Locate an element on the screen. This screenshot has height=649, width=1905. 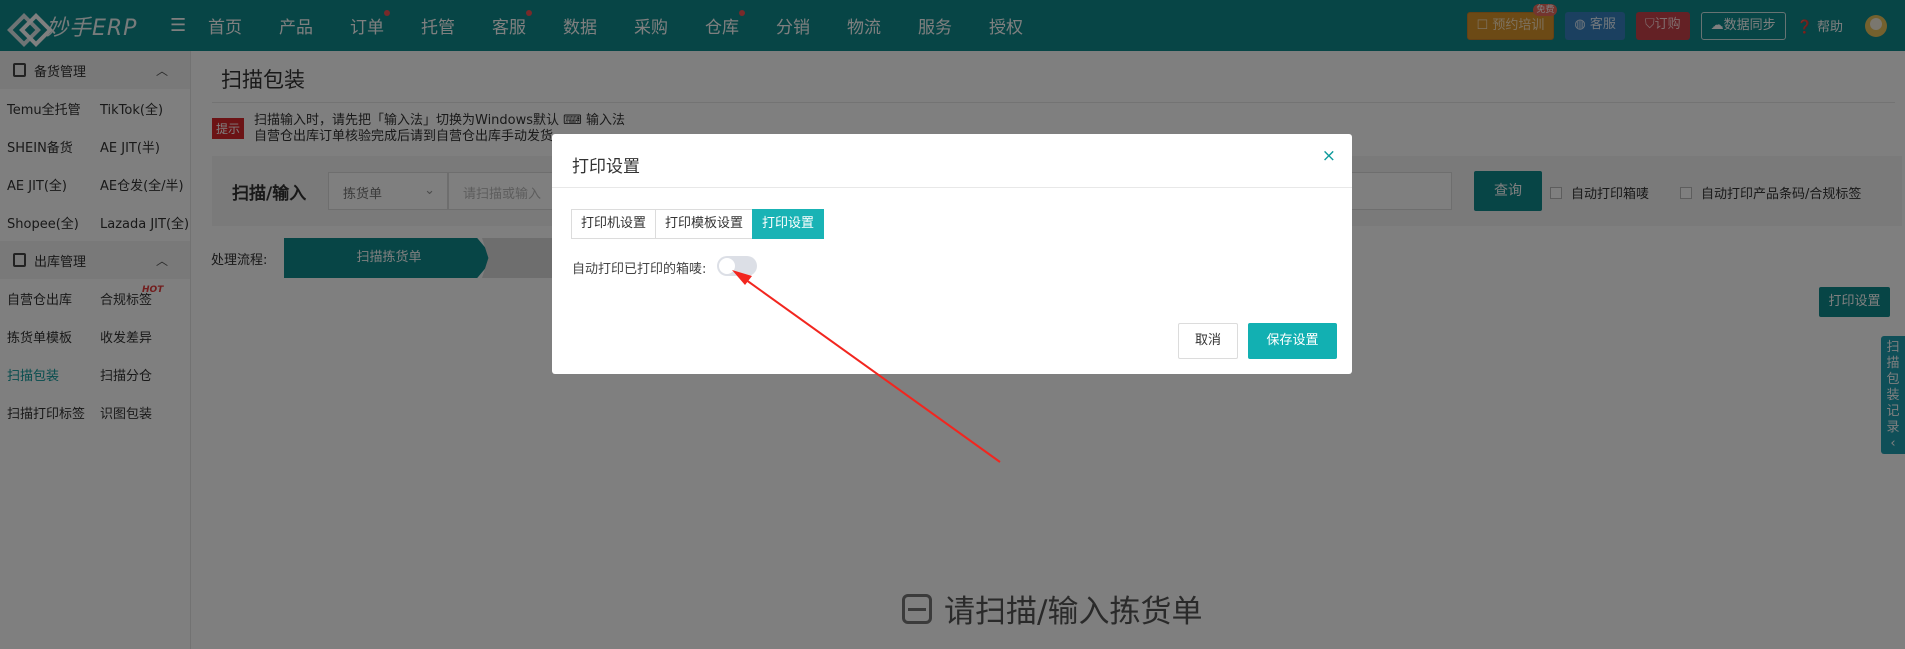
auto-print-printed-box-toggle is located at coordinates (737, 266).